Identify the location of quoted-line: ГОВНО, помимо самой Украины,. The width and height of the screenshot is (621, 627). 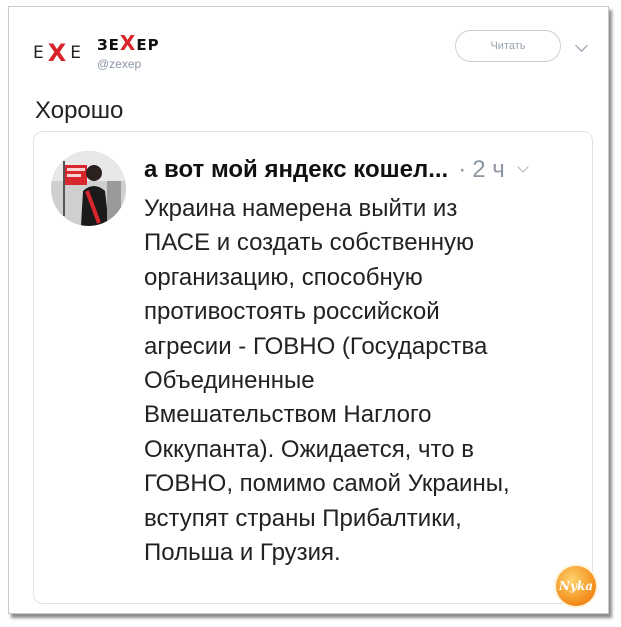
(327, 484).